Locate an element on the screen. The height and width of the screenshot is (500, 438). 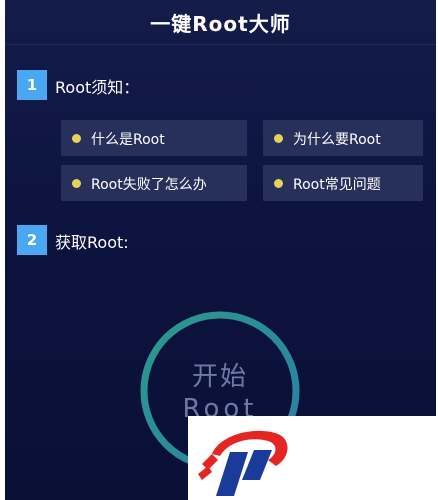
app-title: 一键Root大师 is located at coordinates (220, 24).